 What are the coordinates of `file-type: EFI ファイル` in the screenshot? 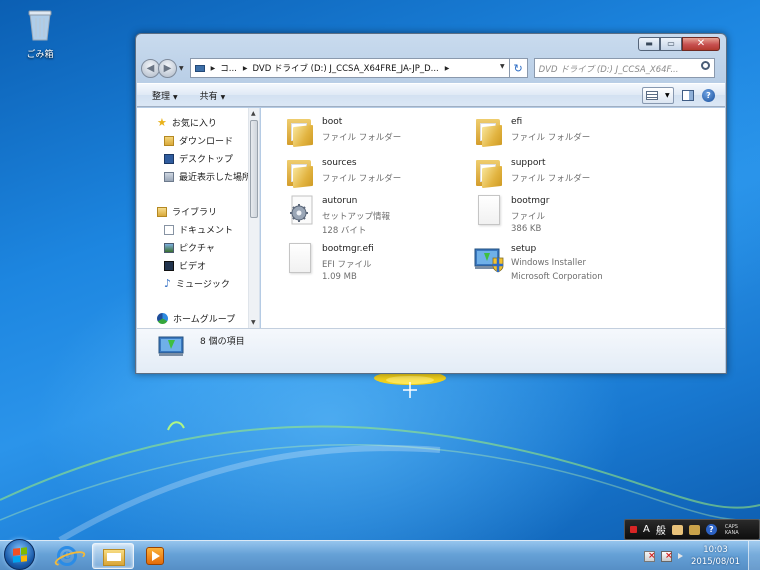 It's located at (347, 265).